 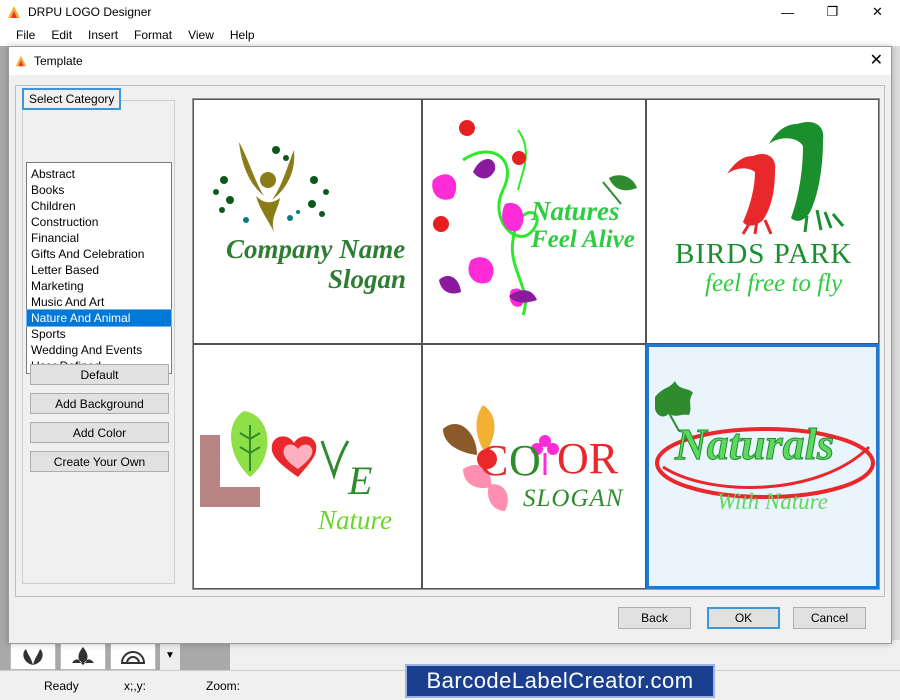 What do you see at coordinates (829, 618) in the screenshot?
I see `cancel-button: Cancel` at bounding box center [829, 618].